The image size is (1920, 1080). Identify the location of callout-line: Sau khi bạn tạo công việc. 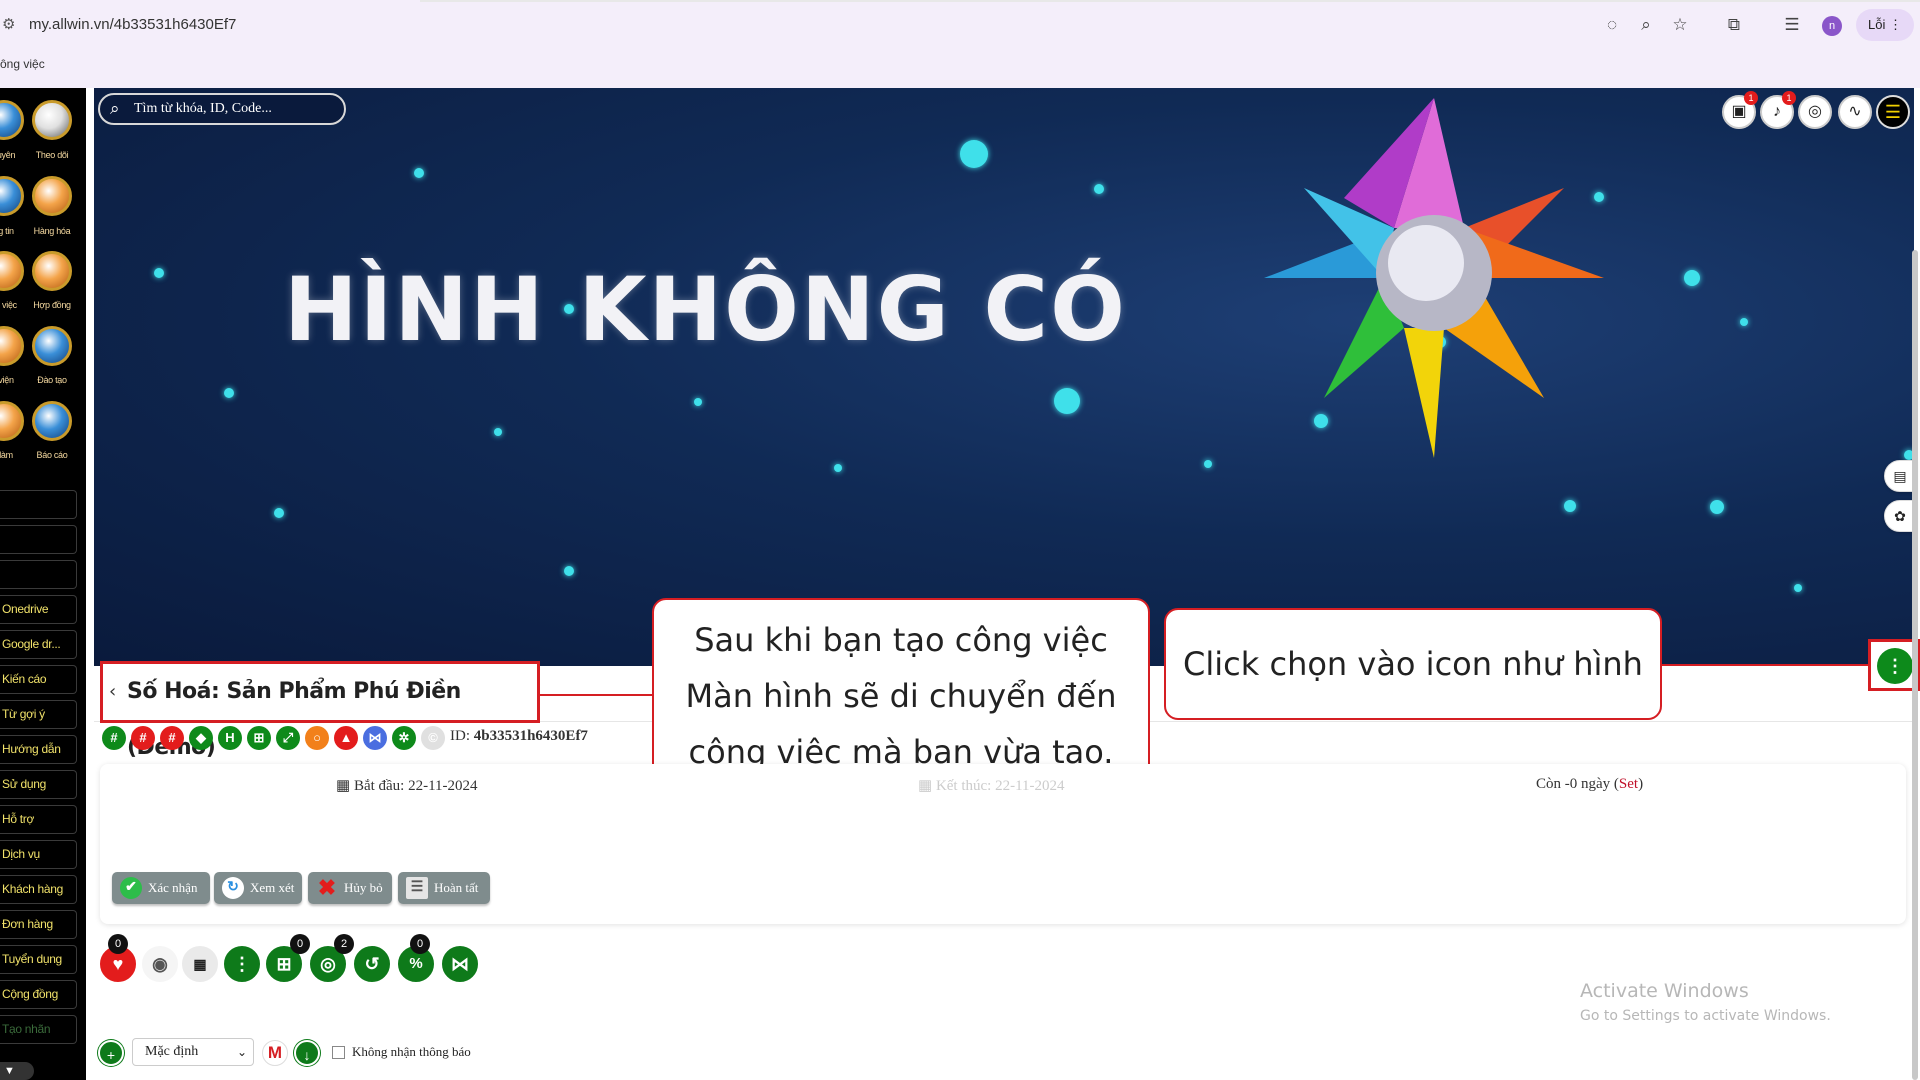
(901, 640).